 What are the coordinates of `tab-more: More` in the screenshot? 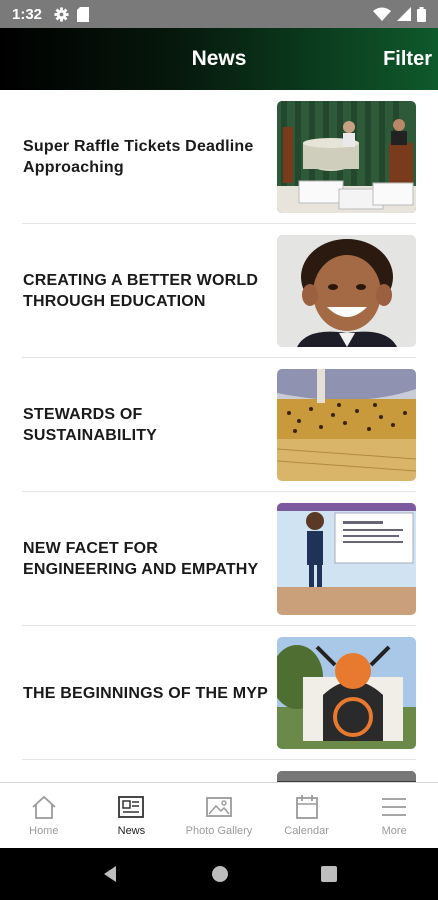 It's located at (394, 815).